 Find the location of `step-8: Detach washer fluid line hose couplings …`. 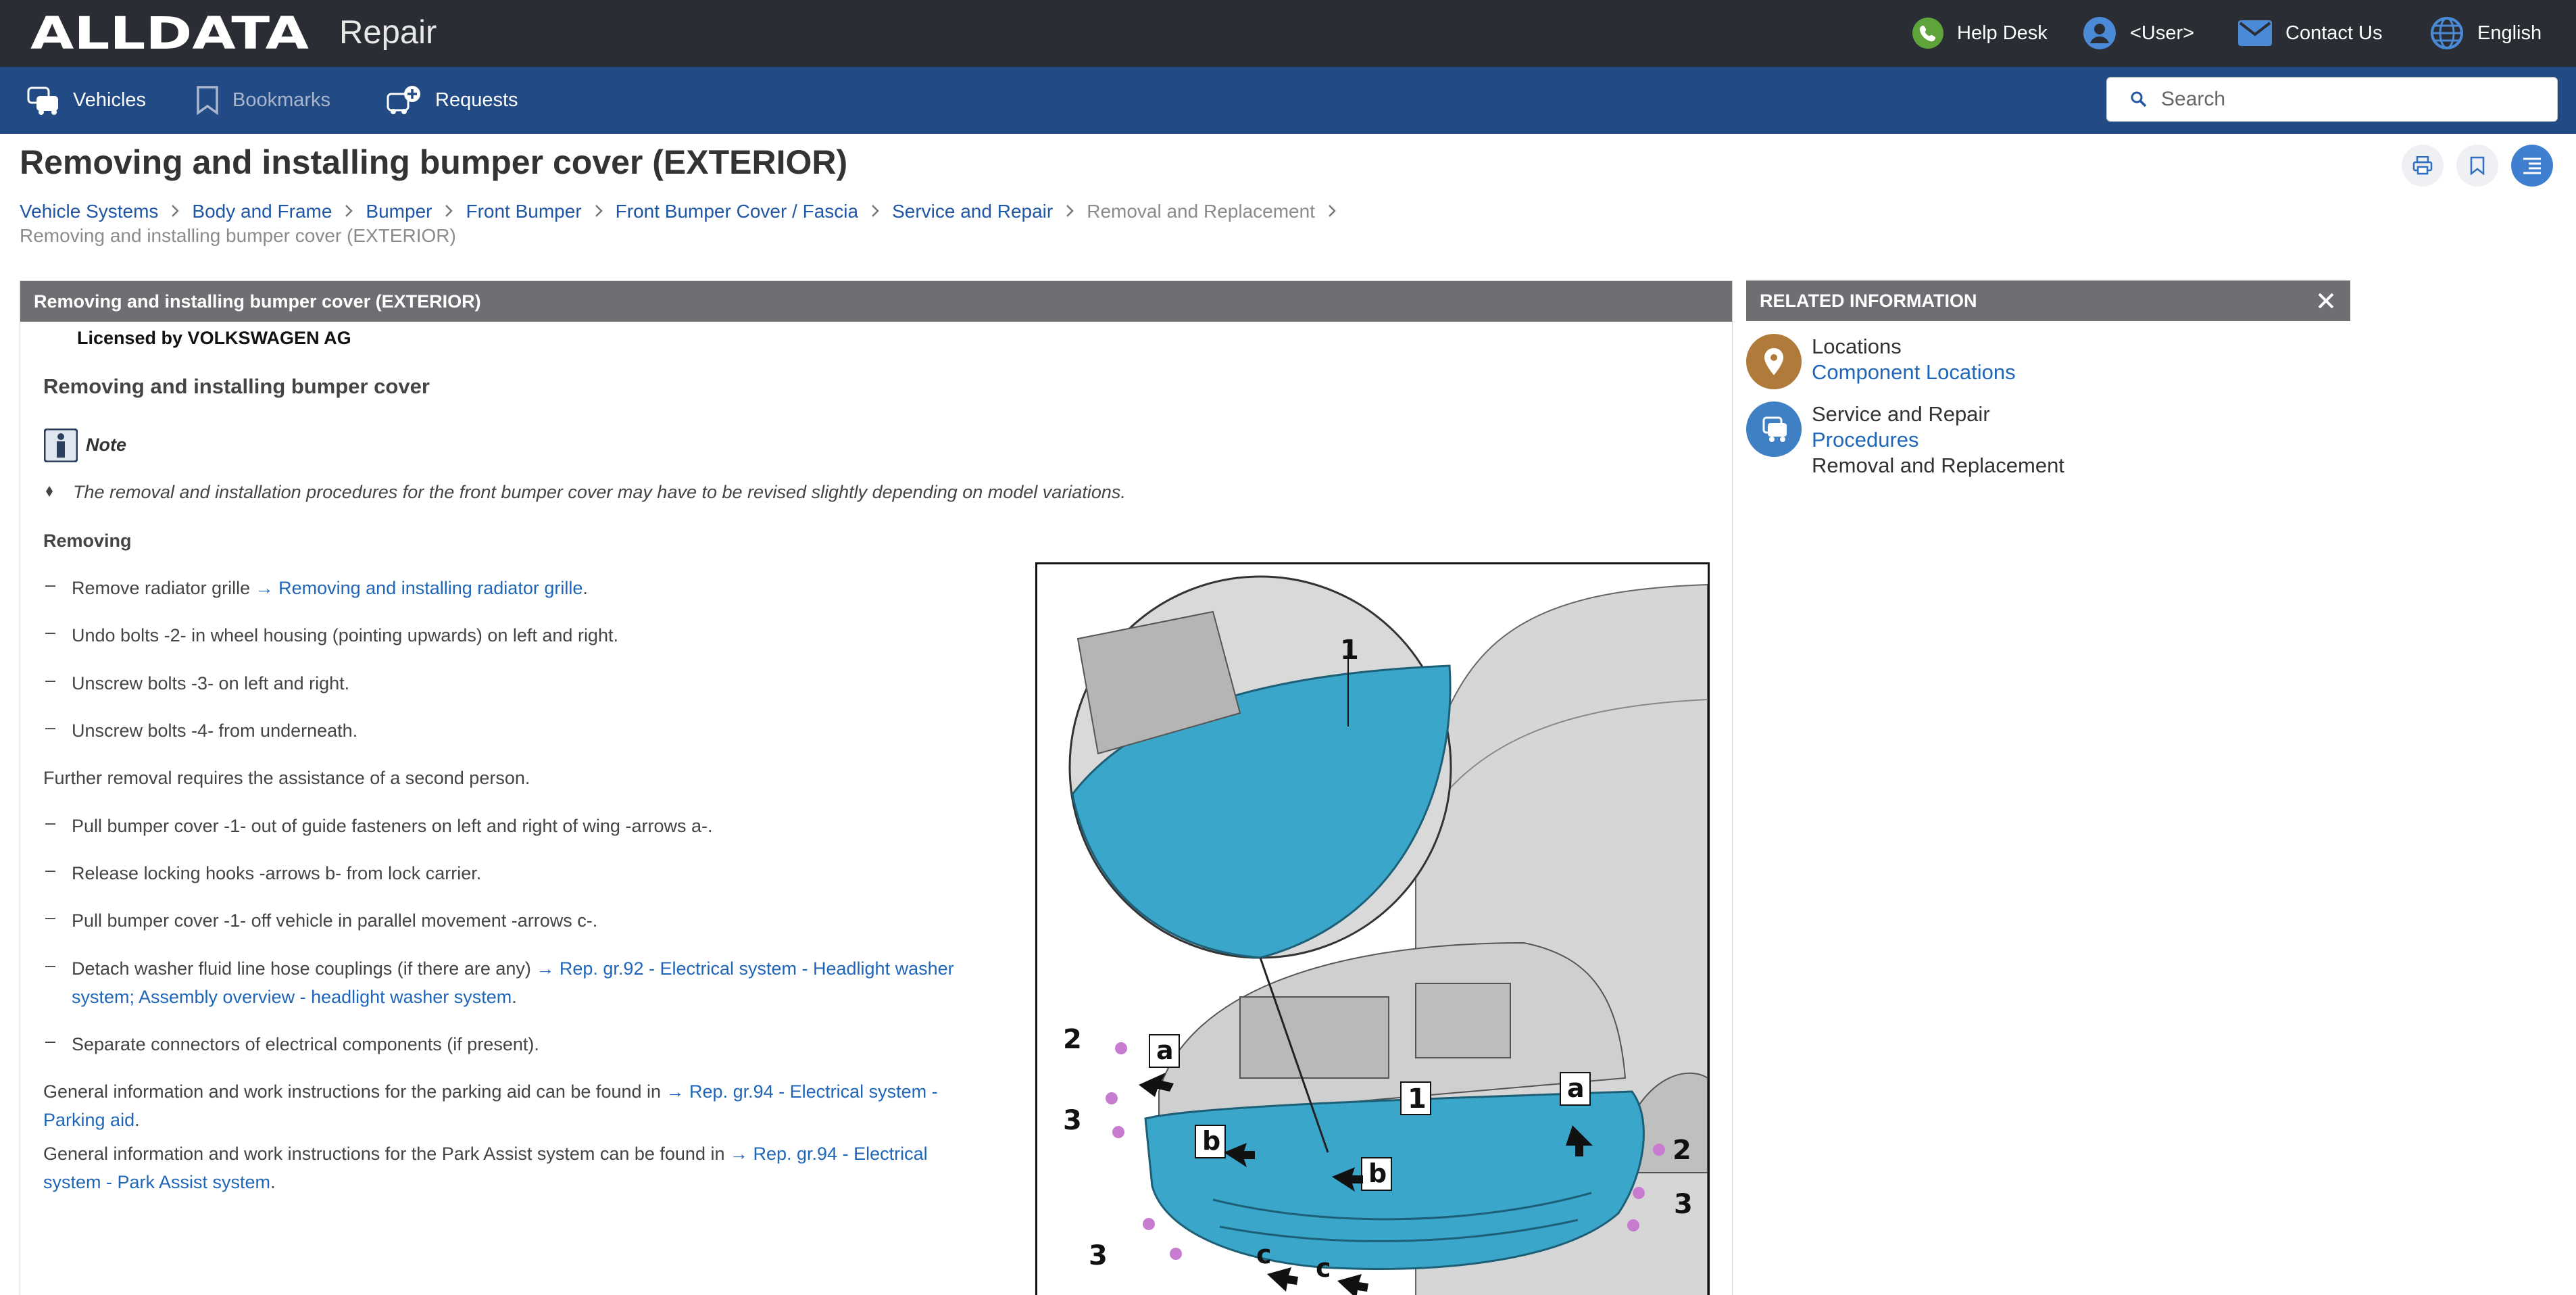

step-8: Detach washer fluid line hose couplings … is located at coordinates (513, 969).